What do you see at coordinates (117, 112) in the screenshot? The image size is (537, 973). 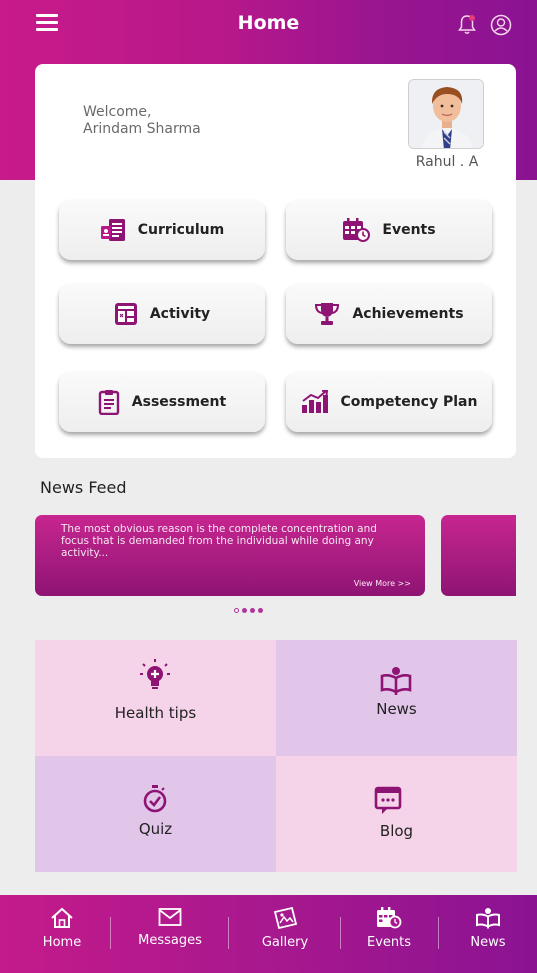 I see `welcome-greeting: Welcome,` at bounding box center [117, 112].